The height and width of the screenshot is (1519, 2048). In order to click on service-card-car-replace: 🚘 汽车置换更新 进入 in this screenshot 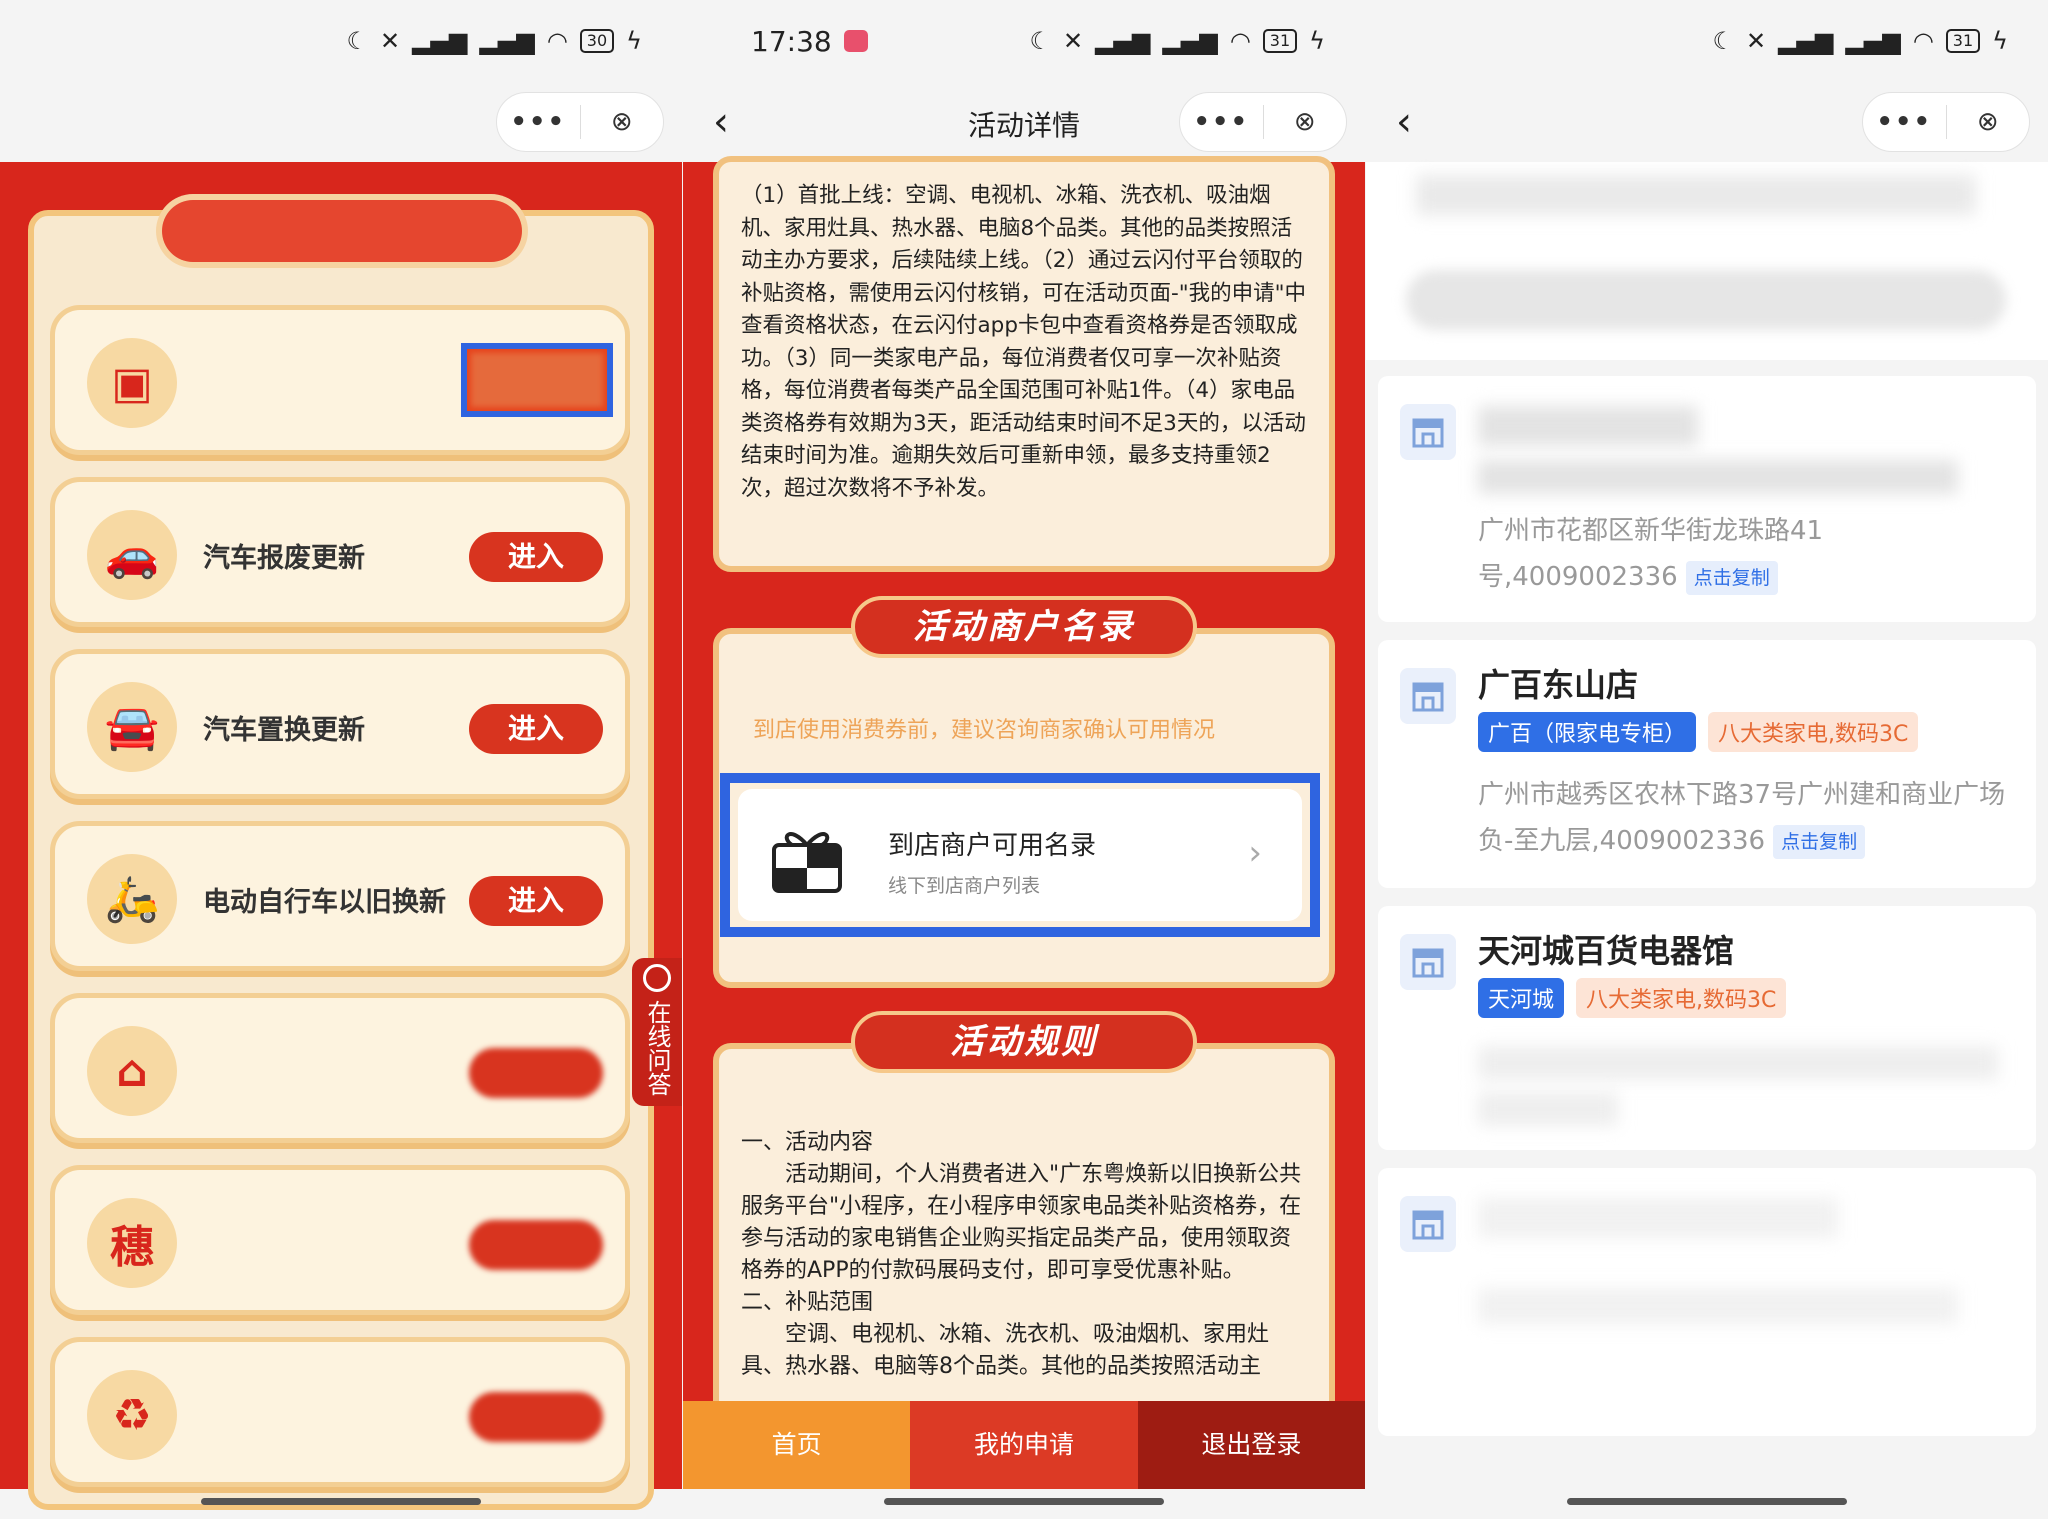, I will do `click(340, 724)`.